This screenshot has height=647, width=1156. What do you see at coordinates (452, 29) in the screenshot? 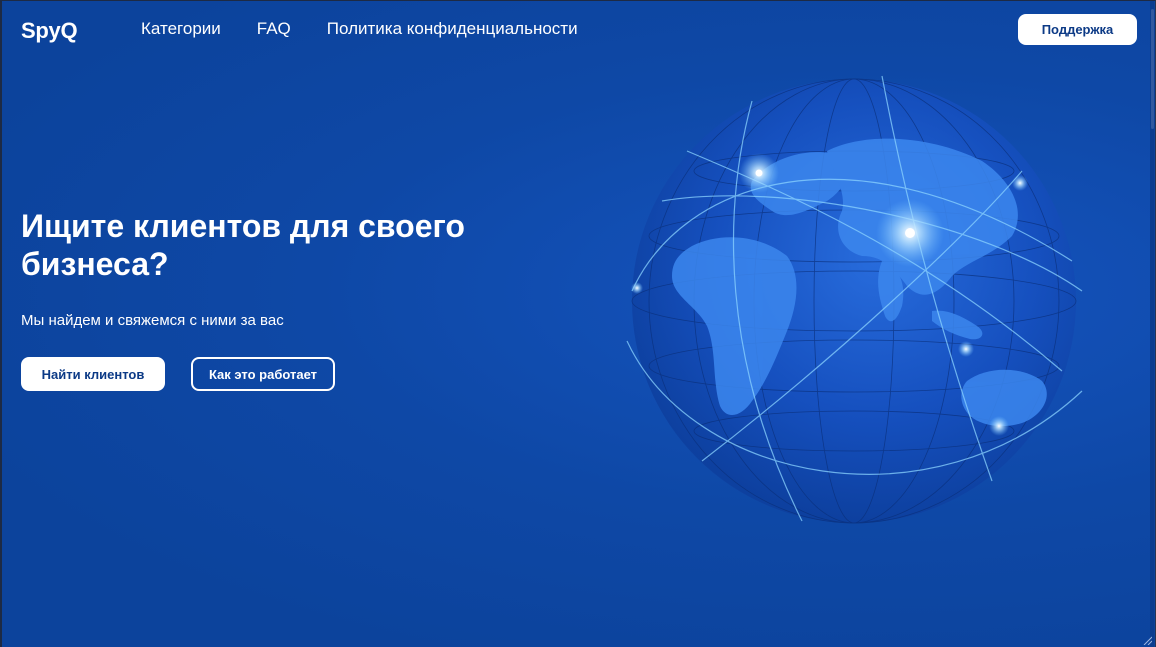
I see `nav-item-privacy-policy: Политика конфиденциальности` at bounding box center [452, 29].